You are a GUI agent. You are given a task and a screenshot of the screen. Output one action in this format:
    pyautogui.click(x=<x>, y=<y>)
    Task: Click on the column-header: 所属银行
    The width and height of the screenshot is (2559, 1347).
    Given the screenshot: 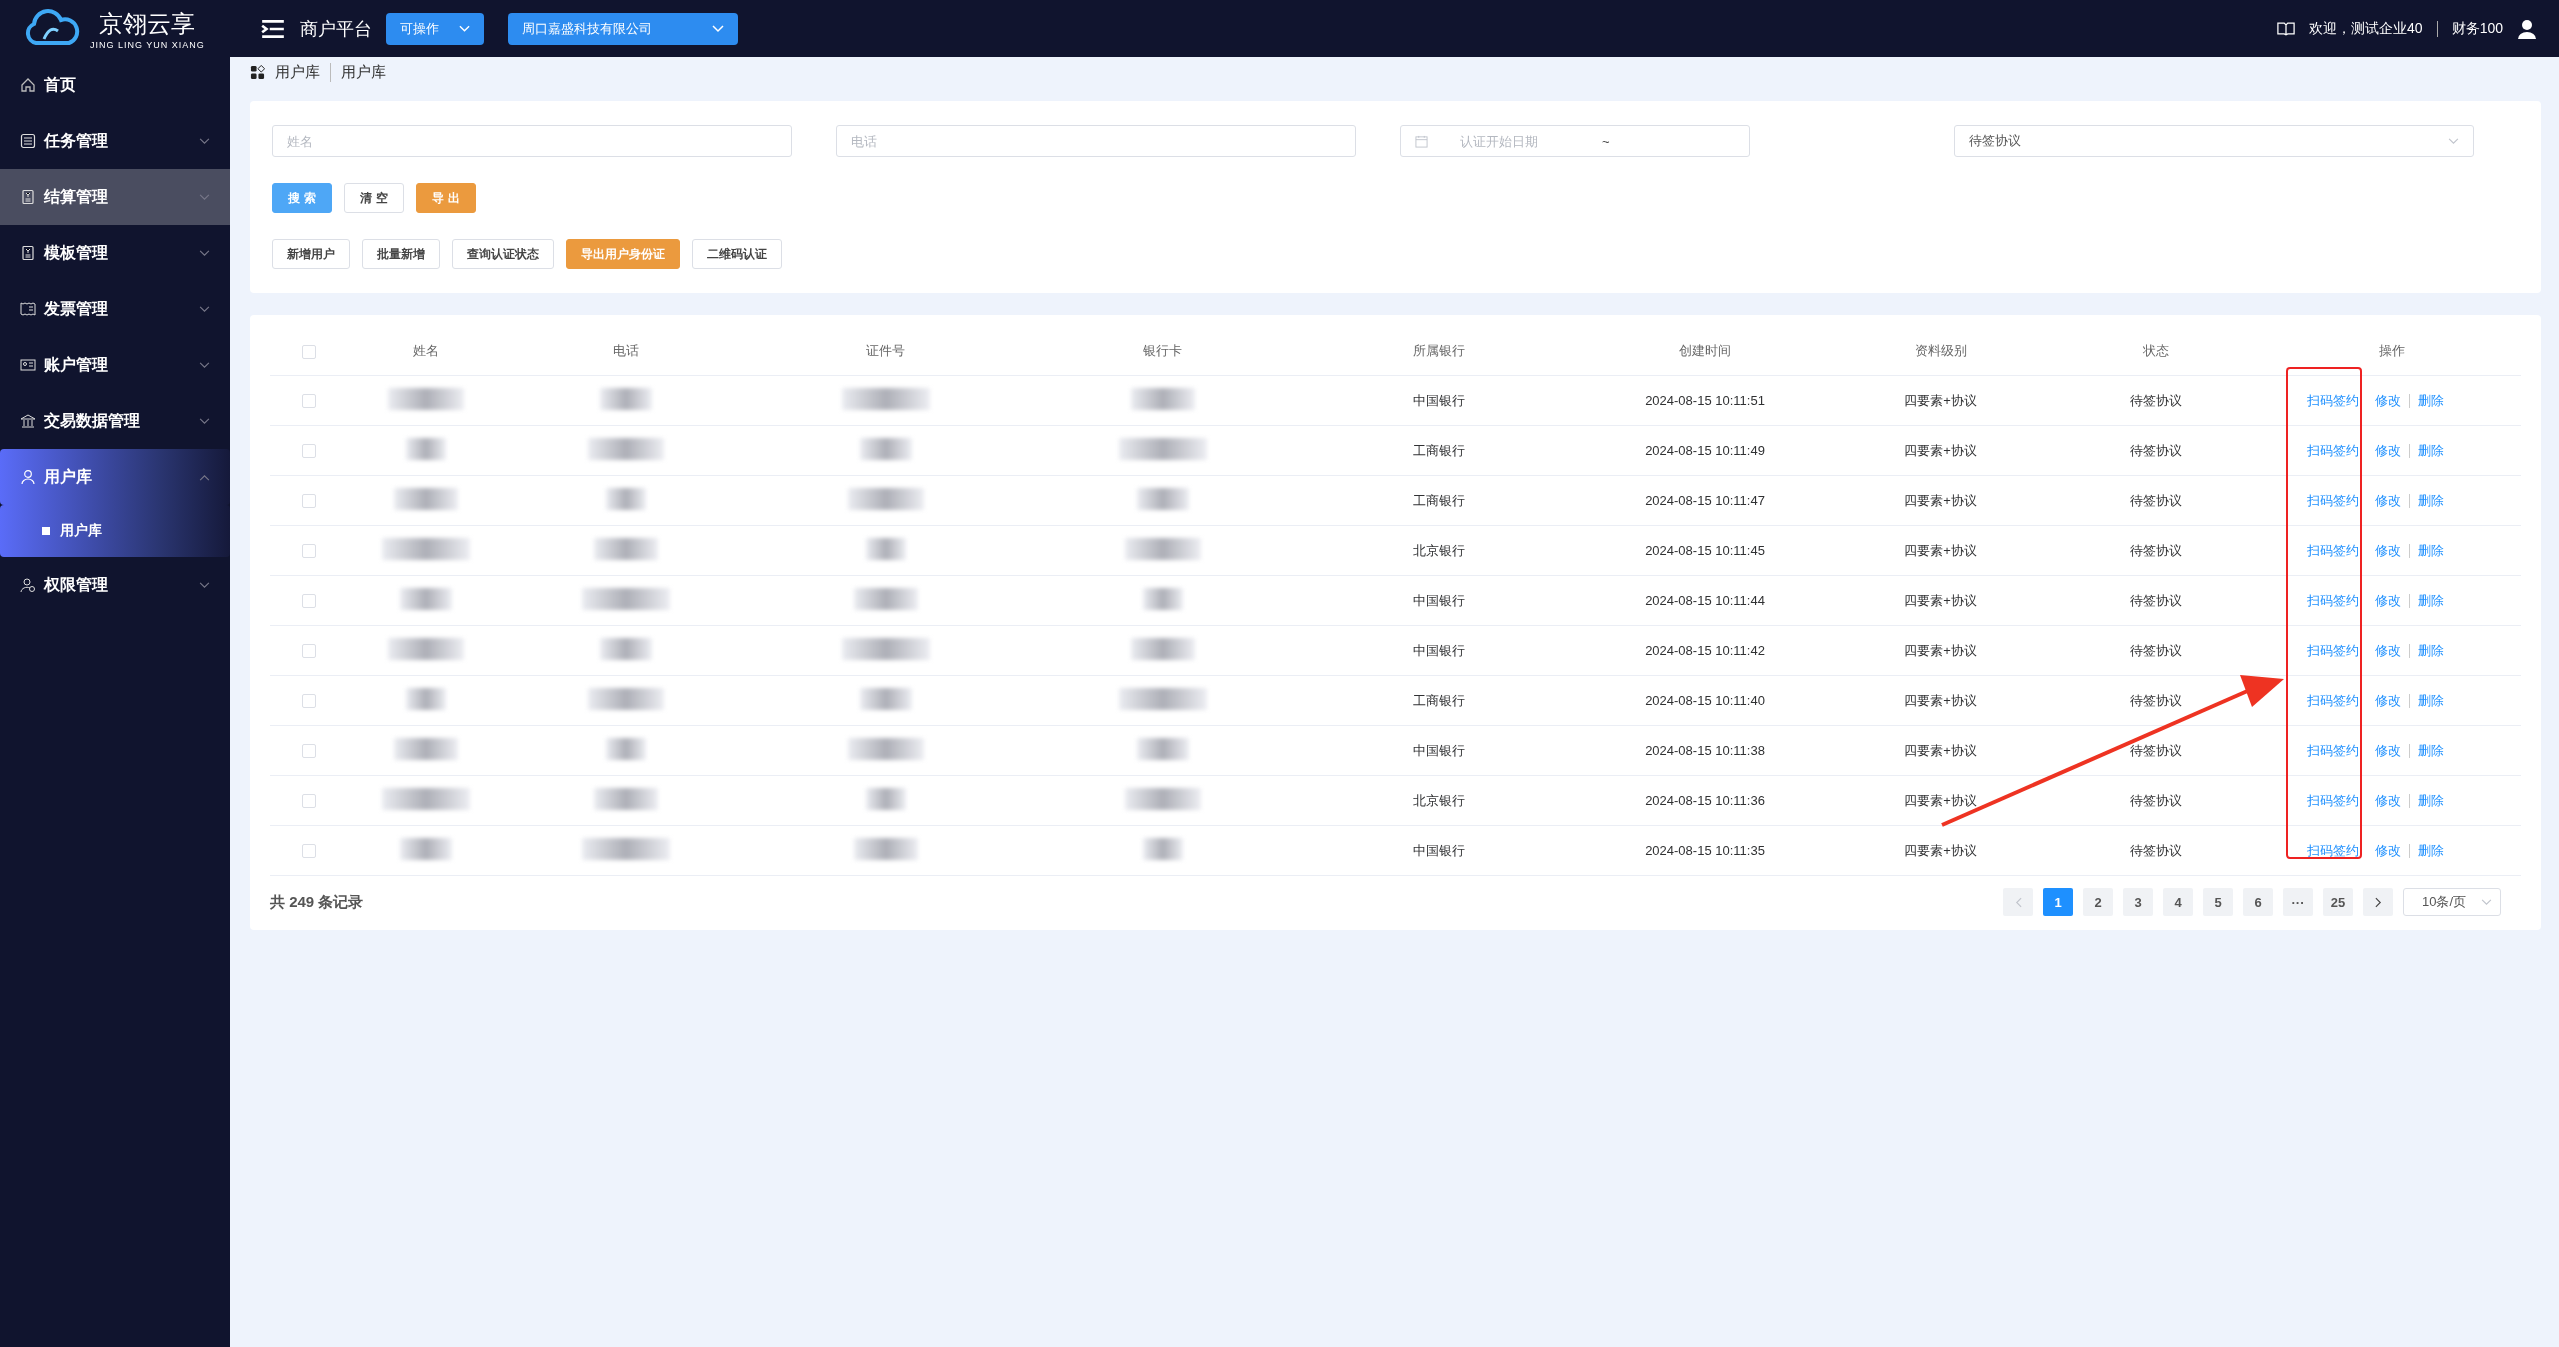 What is the action you would take?
    pyautogui.click(x=1439, y=351)
    